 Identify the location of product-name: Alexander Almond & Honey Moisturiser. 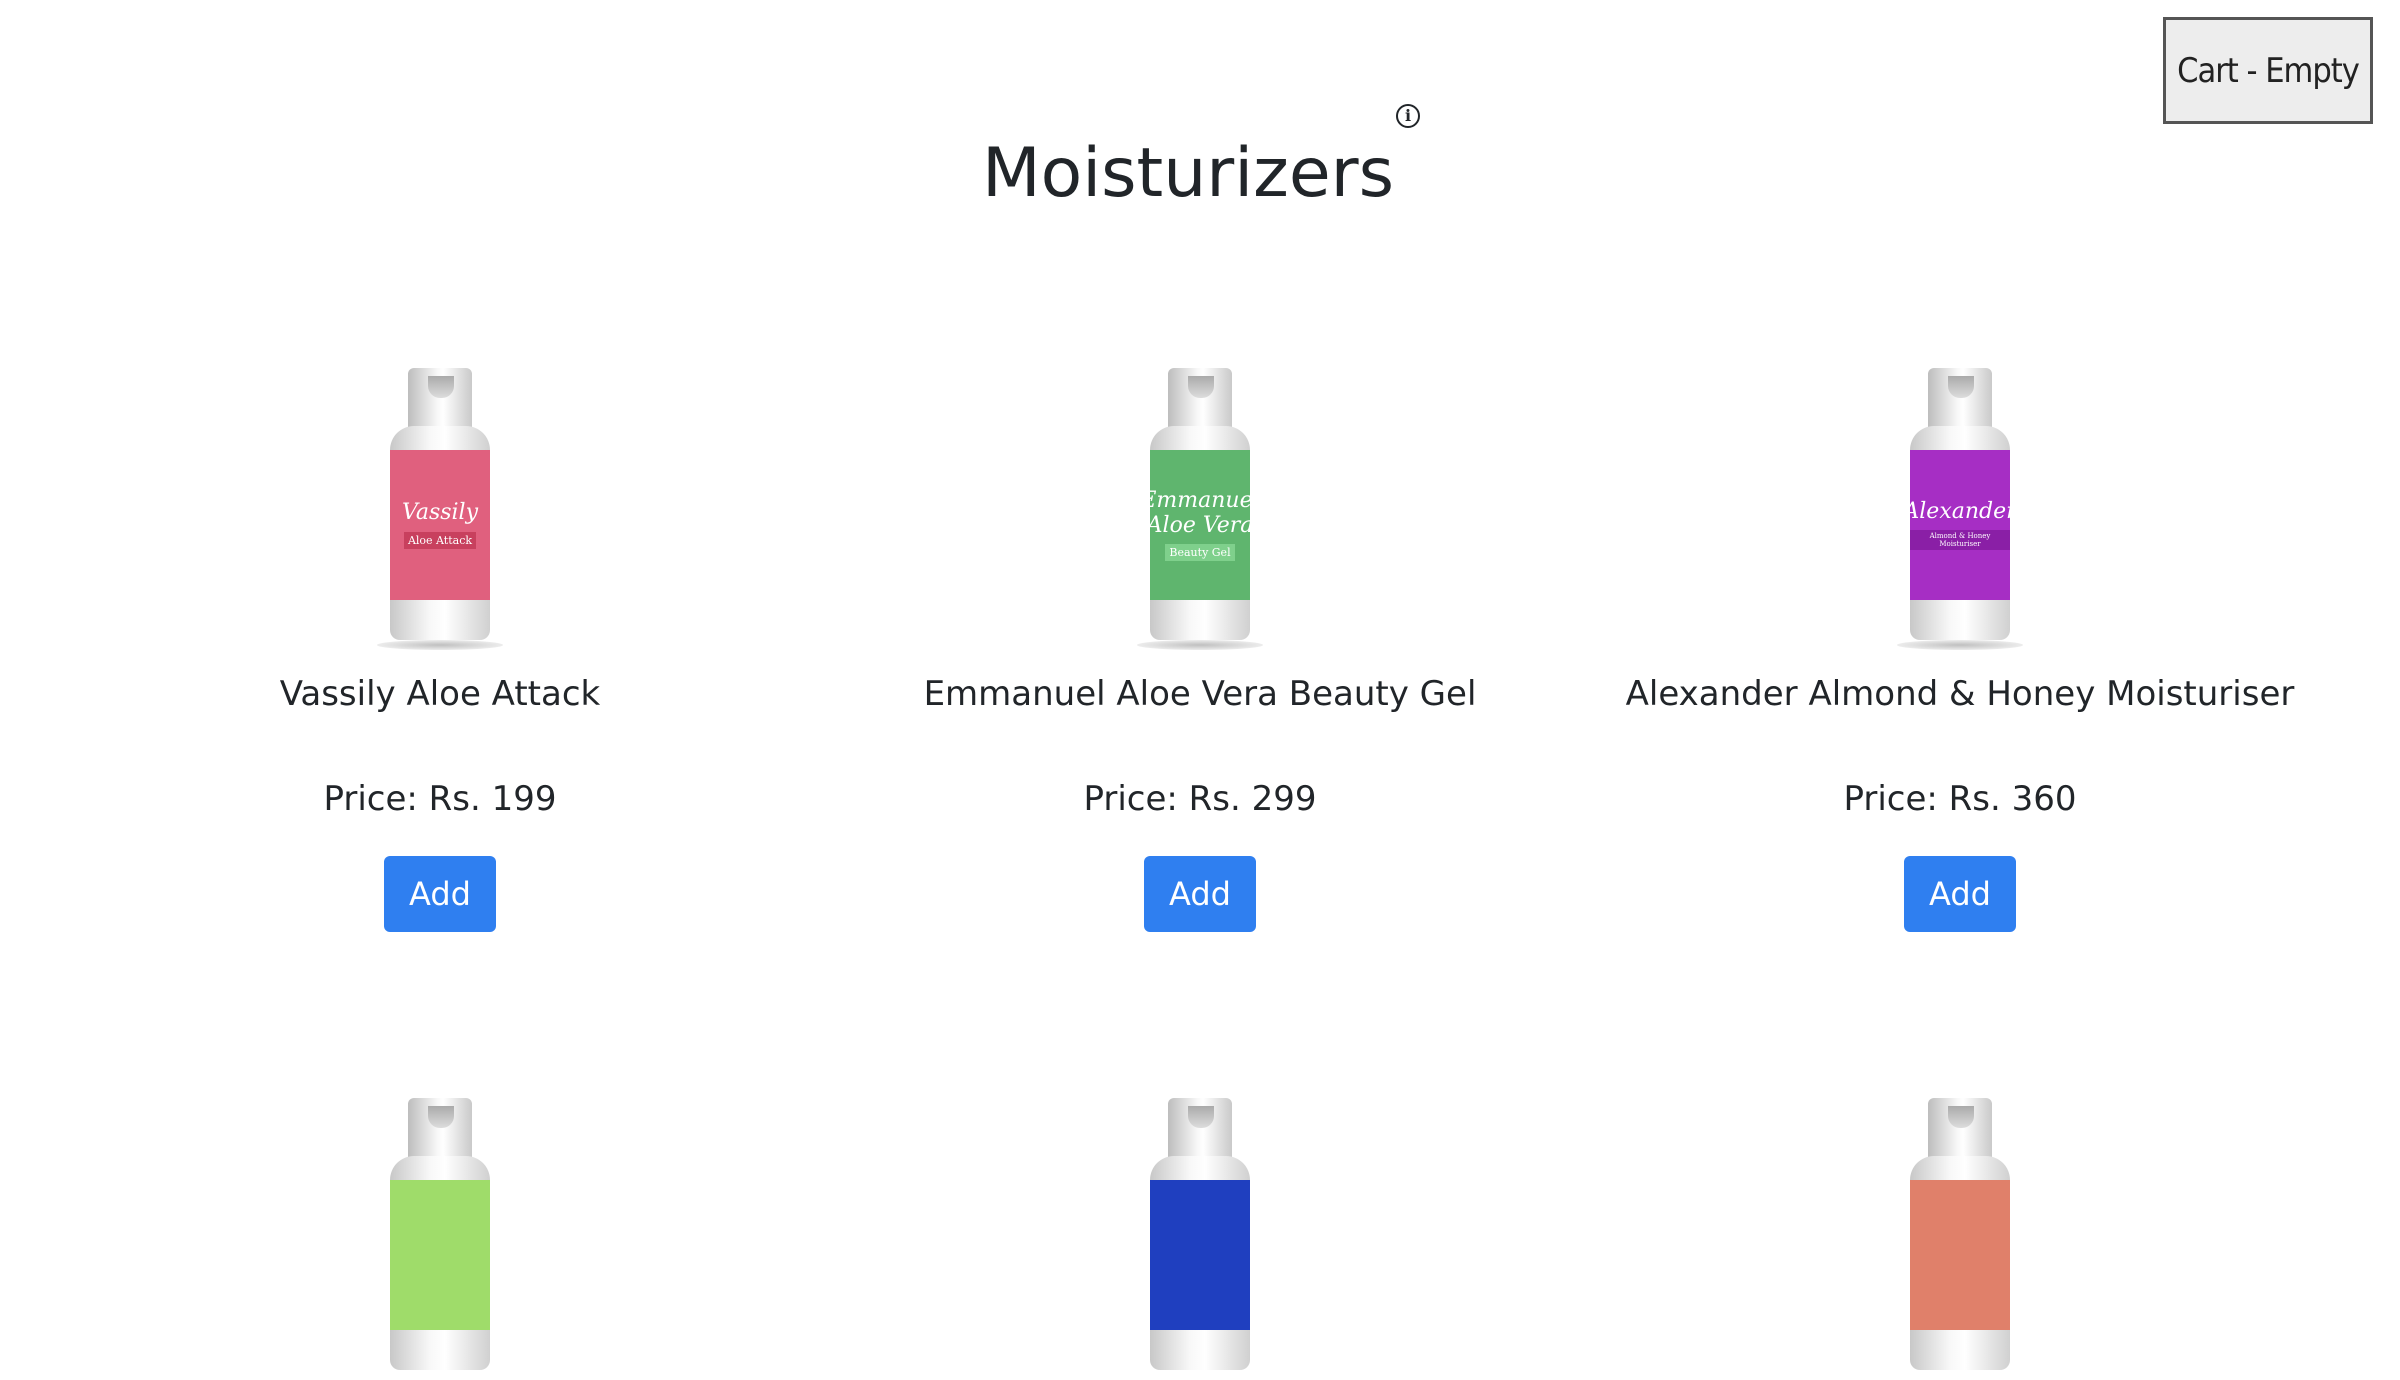
(1960, 694).